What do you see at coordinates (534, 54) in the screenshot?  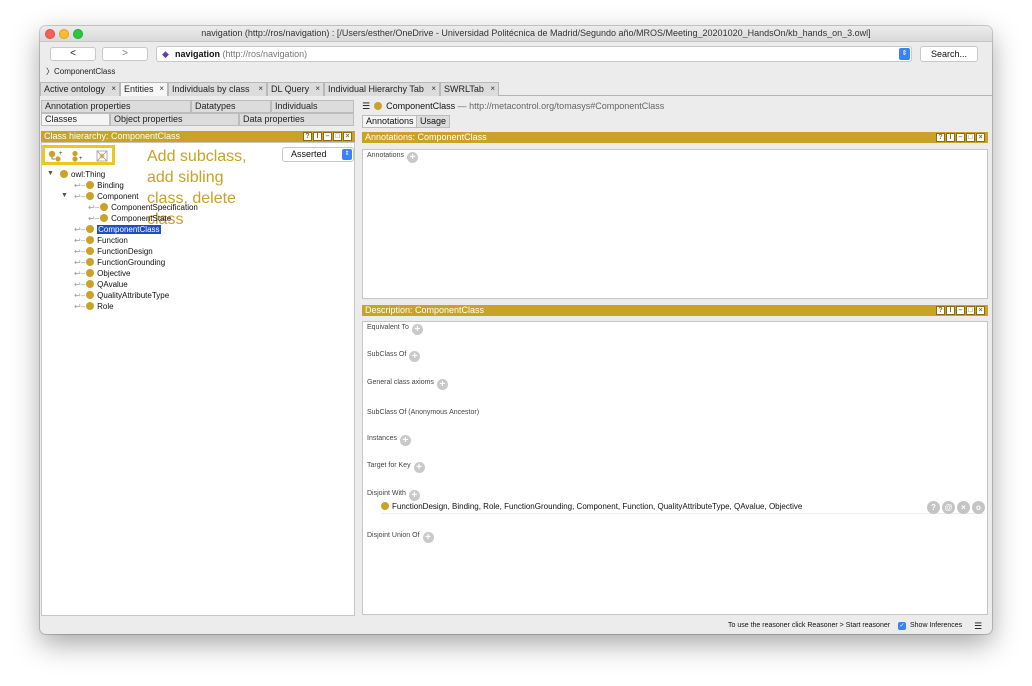 I see `ontology-selector: ◆ navigation (http://ros/navigation) ⇕` at bounding box center [534, 54].